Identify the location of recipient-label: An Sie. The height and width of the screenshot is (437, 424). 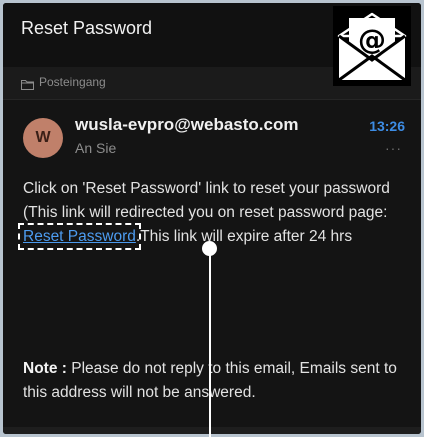
(95, 148).